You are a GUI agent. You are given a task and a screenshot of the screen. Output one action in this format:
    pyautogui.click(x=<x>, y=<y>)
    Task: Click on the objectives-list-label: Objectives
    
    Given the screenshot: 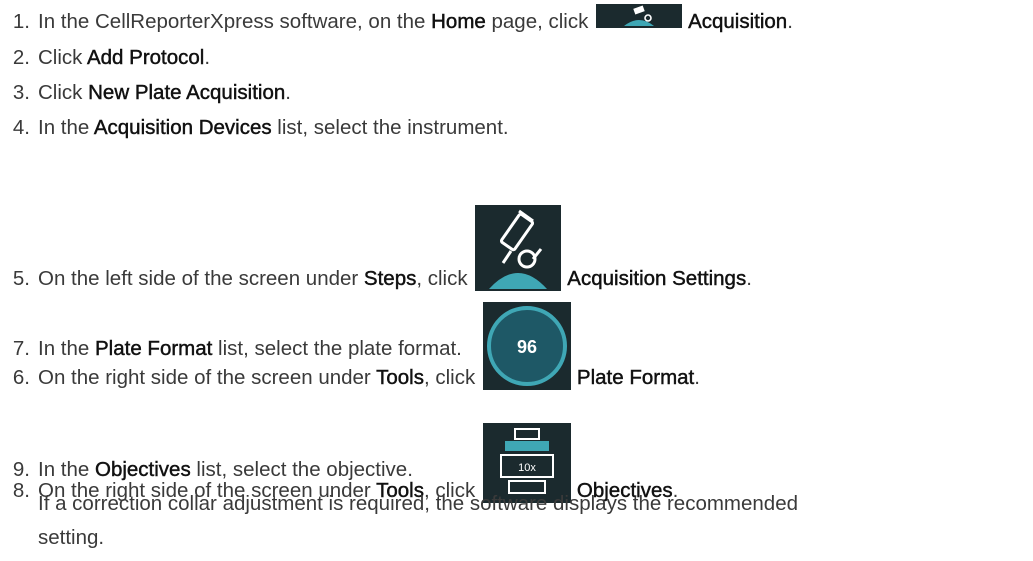 What is the action you would take?
    pyautogui.click(x=143, y=469)
    